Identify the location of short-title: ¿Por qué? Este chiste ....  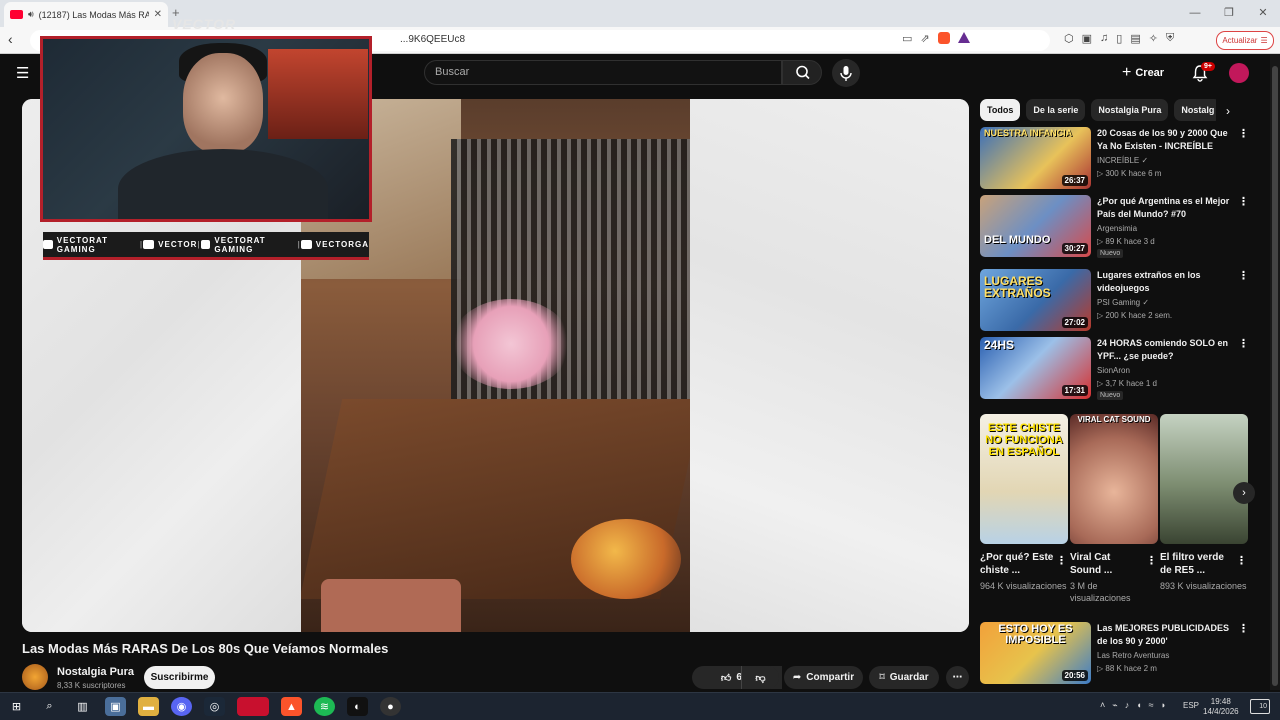
(1017, 564).